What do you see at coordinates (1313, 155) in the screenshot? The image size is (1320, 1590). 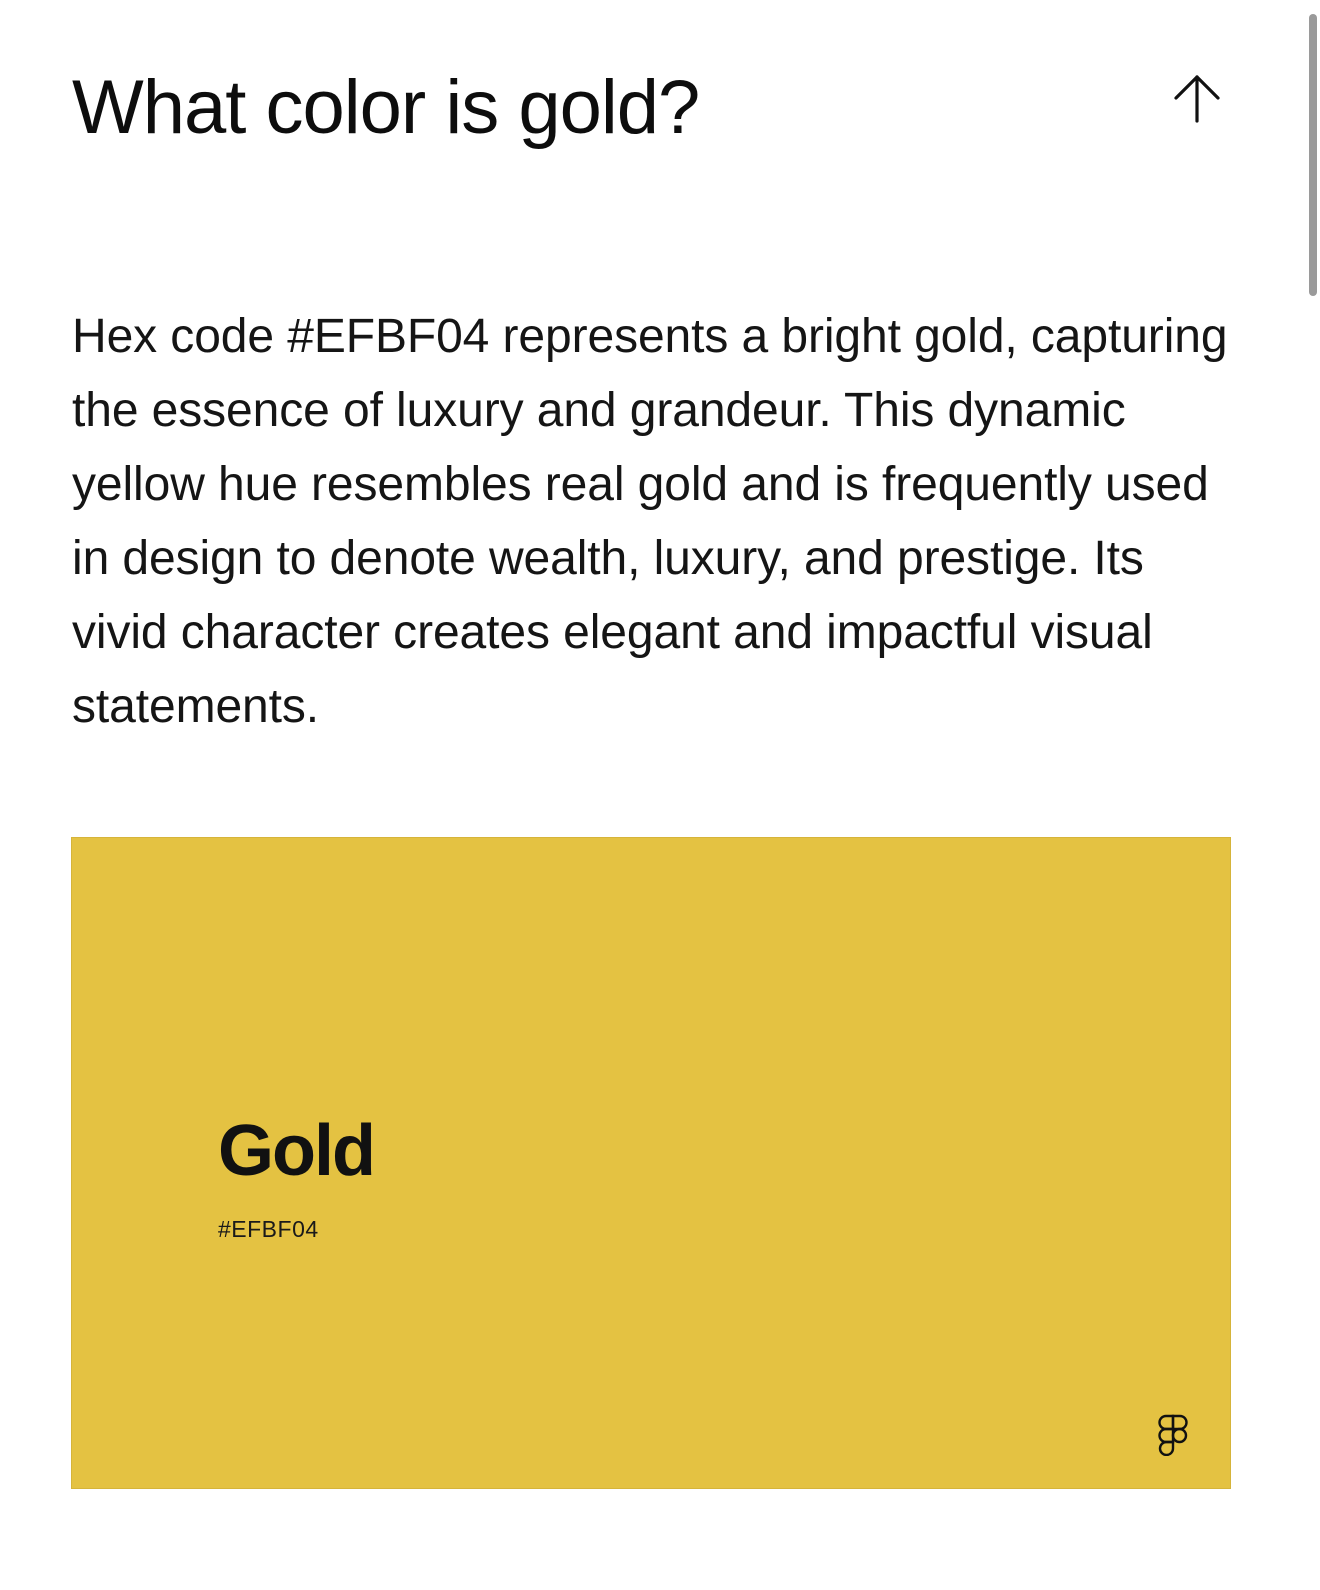 I see `scrollbar-thumb` at bounding box center [1313, 155].